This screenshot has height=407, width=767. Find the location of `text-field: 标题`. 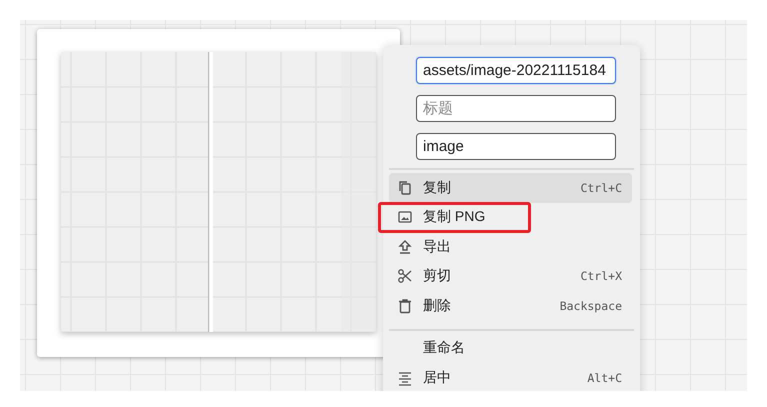

text-field: 标题 is located at coordinates (516, 108).